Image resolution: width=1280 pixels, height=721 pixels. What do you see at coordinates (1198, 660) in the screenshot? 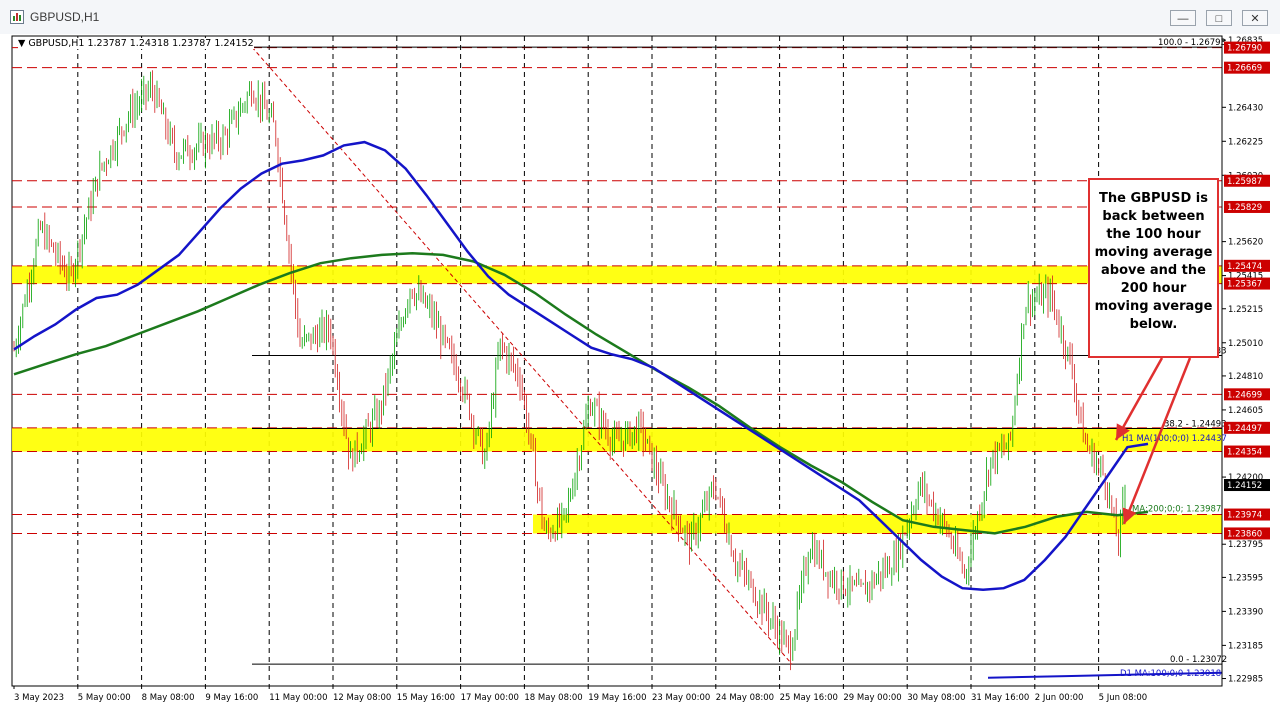
I see `fib-label-0: 0.0 - 1.23072` at bounding box center [1198, 660].